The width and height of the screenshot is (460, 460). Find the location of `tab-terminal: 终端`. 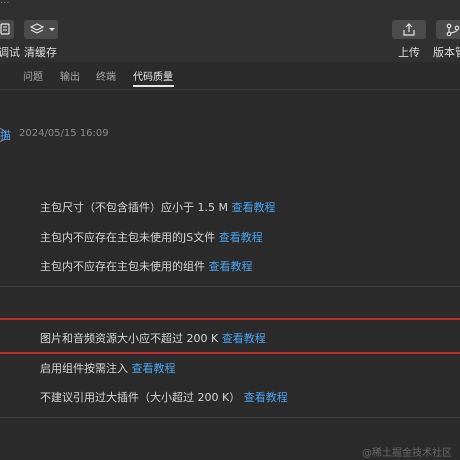

tab-terminal: 终端 is located at coordinates (106, 75).